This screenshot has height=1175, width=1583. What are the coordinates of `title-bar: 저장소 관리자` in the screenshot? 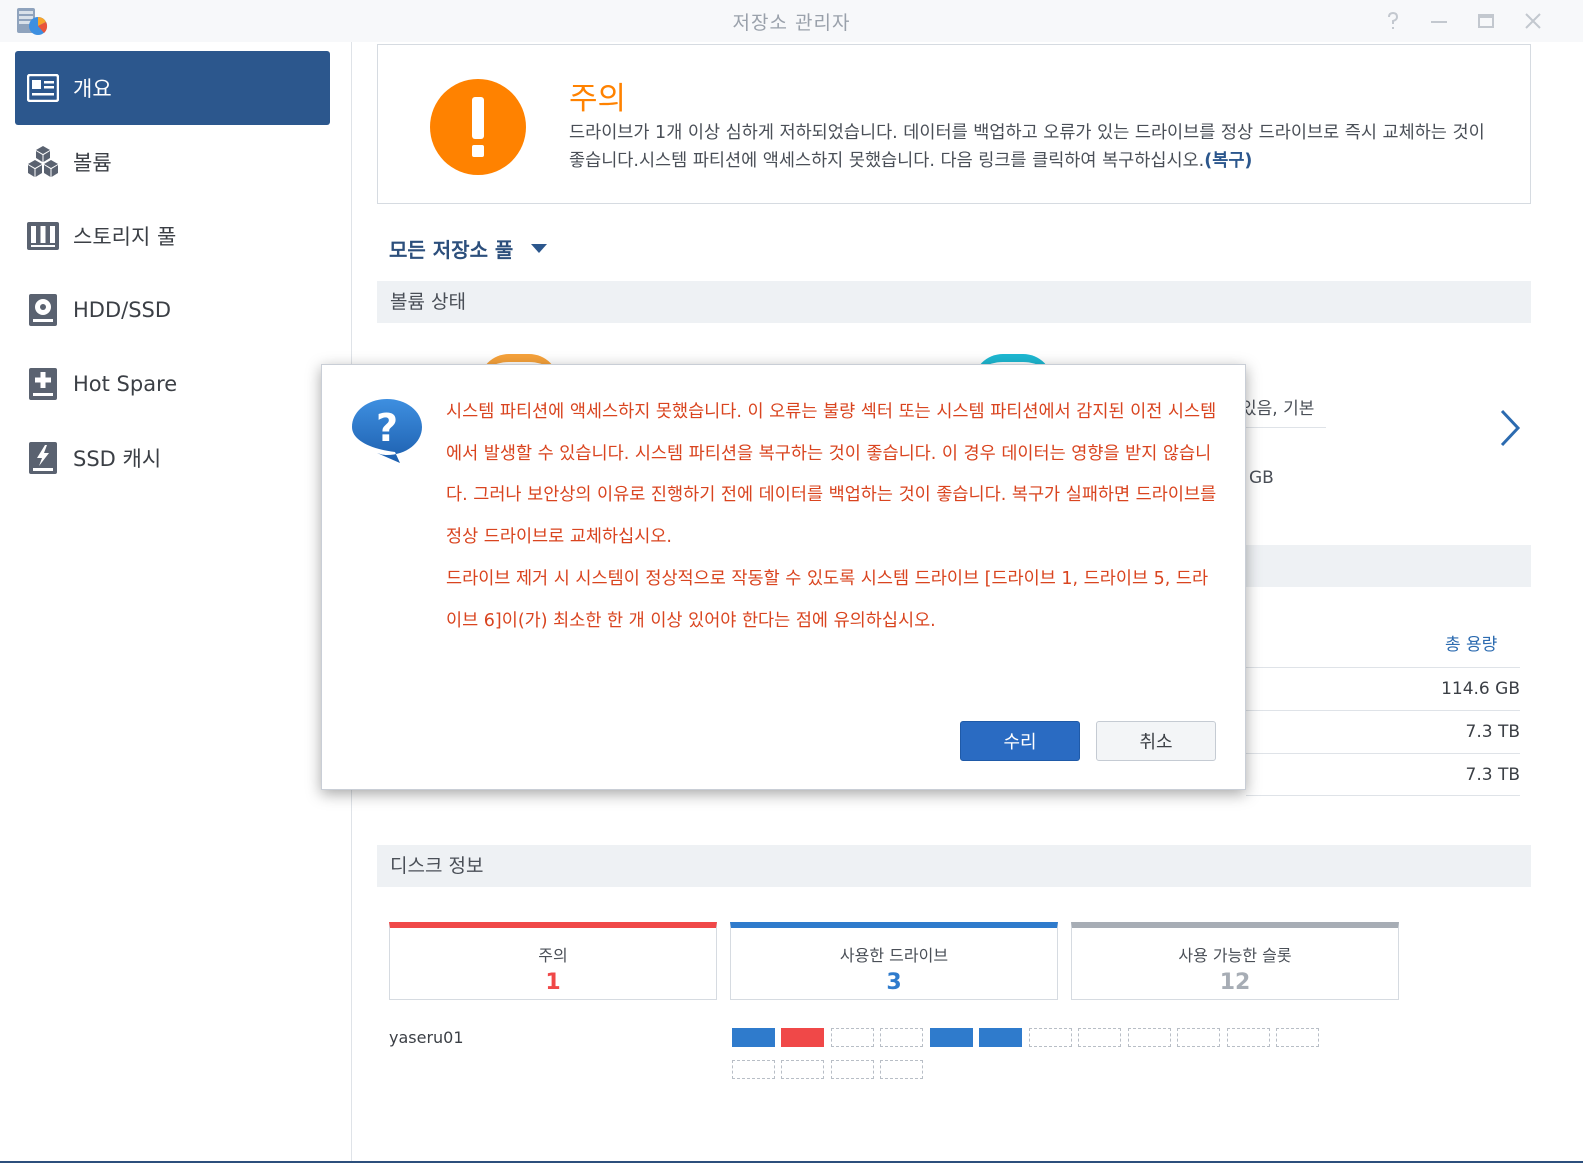 It's located at (791, 21).